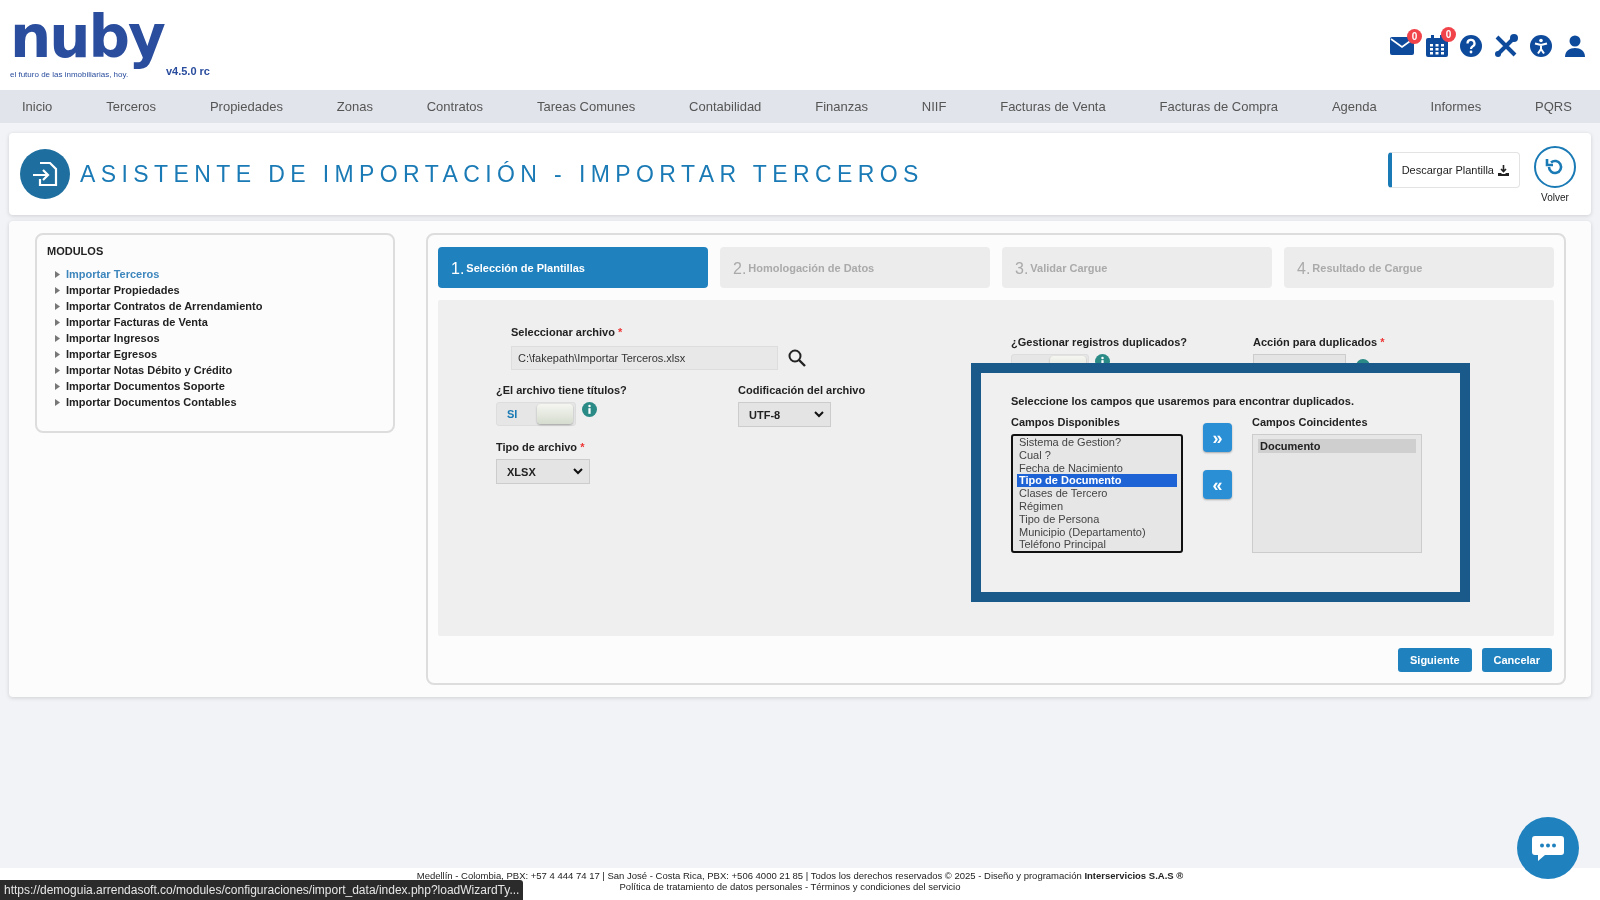 Image resolution: width=1600 pixels, height=900 pixels. Describe the element at coordinates (1097, 544) in the screenshot. I see `list-option: Teléfono Principal` at that location.